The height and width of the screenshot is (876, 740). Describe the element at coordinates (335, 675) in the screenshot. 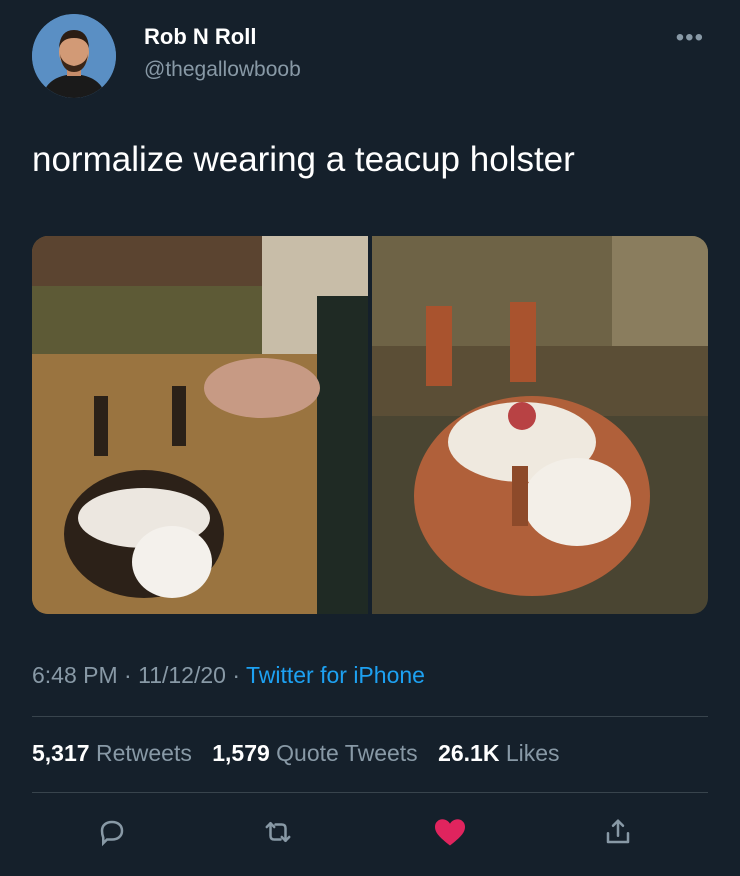

I see `tweet-source: Twitter for iPhone` at that location.